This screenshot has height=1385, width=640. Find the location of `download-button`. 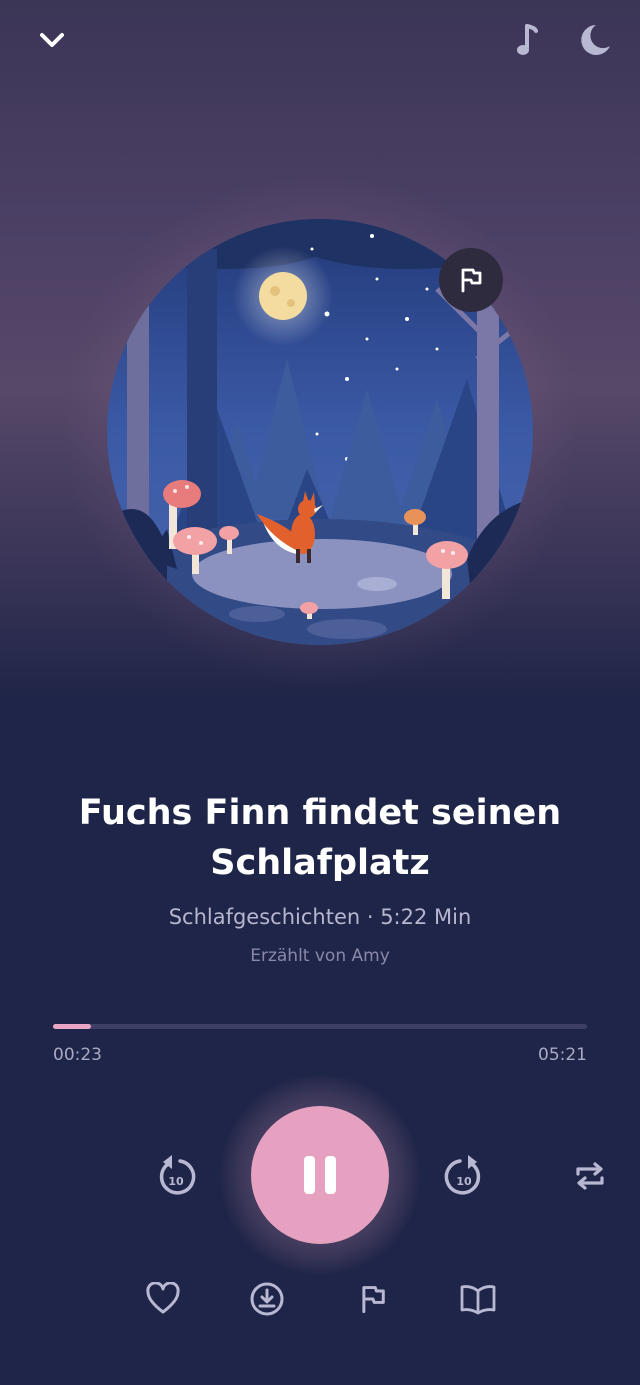

download-button is located at coordinates (267, 1299).